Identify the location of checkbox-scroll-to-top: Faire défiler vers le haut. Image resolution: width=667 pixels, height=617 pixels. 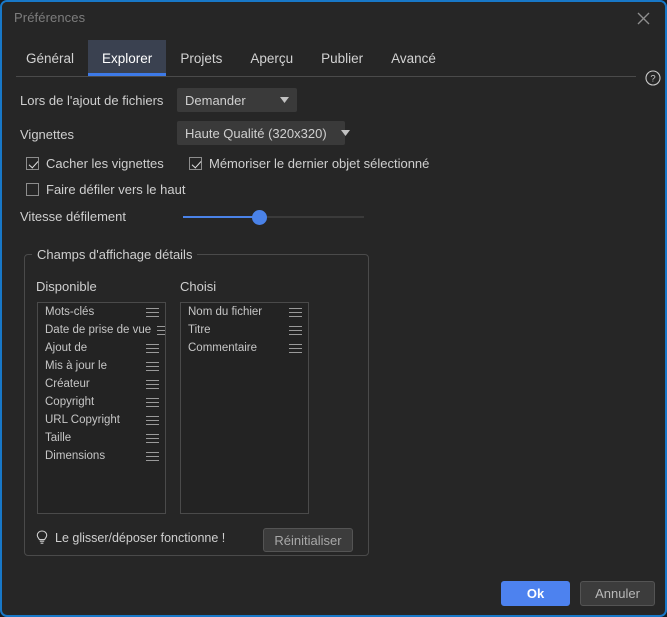
(105, 189).